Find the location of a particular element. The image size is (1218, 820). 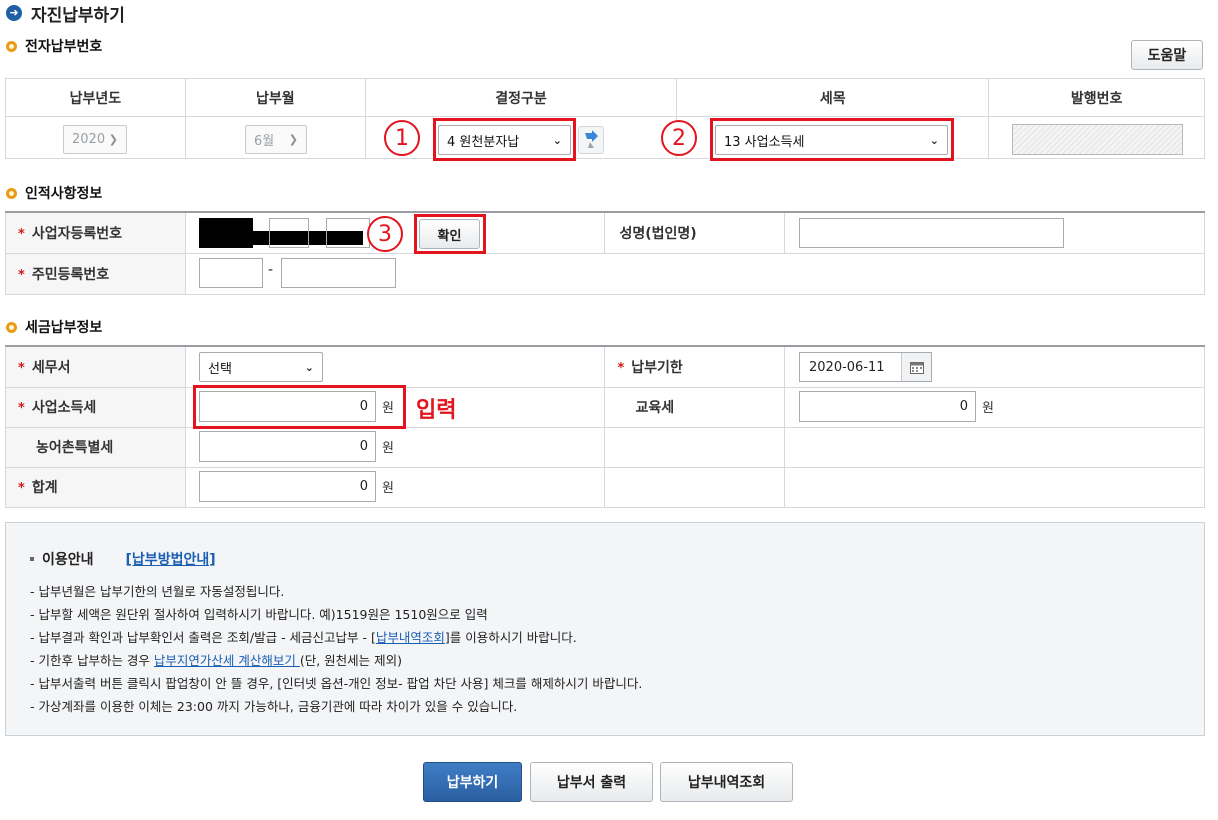

electronic-header-row: 납부년도 납부월 결정구분 세목 발행번호 is located at coordinates (605, 97).